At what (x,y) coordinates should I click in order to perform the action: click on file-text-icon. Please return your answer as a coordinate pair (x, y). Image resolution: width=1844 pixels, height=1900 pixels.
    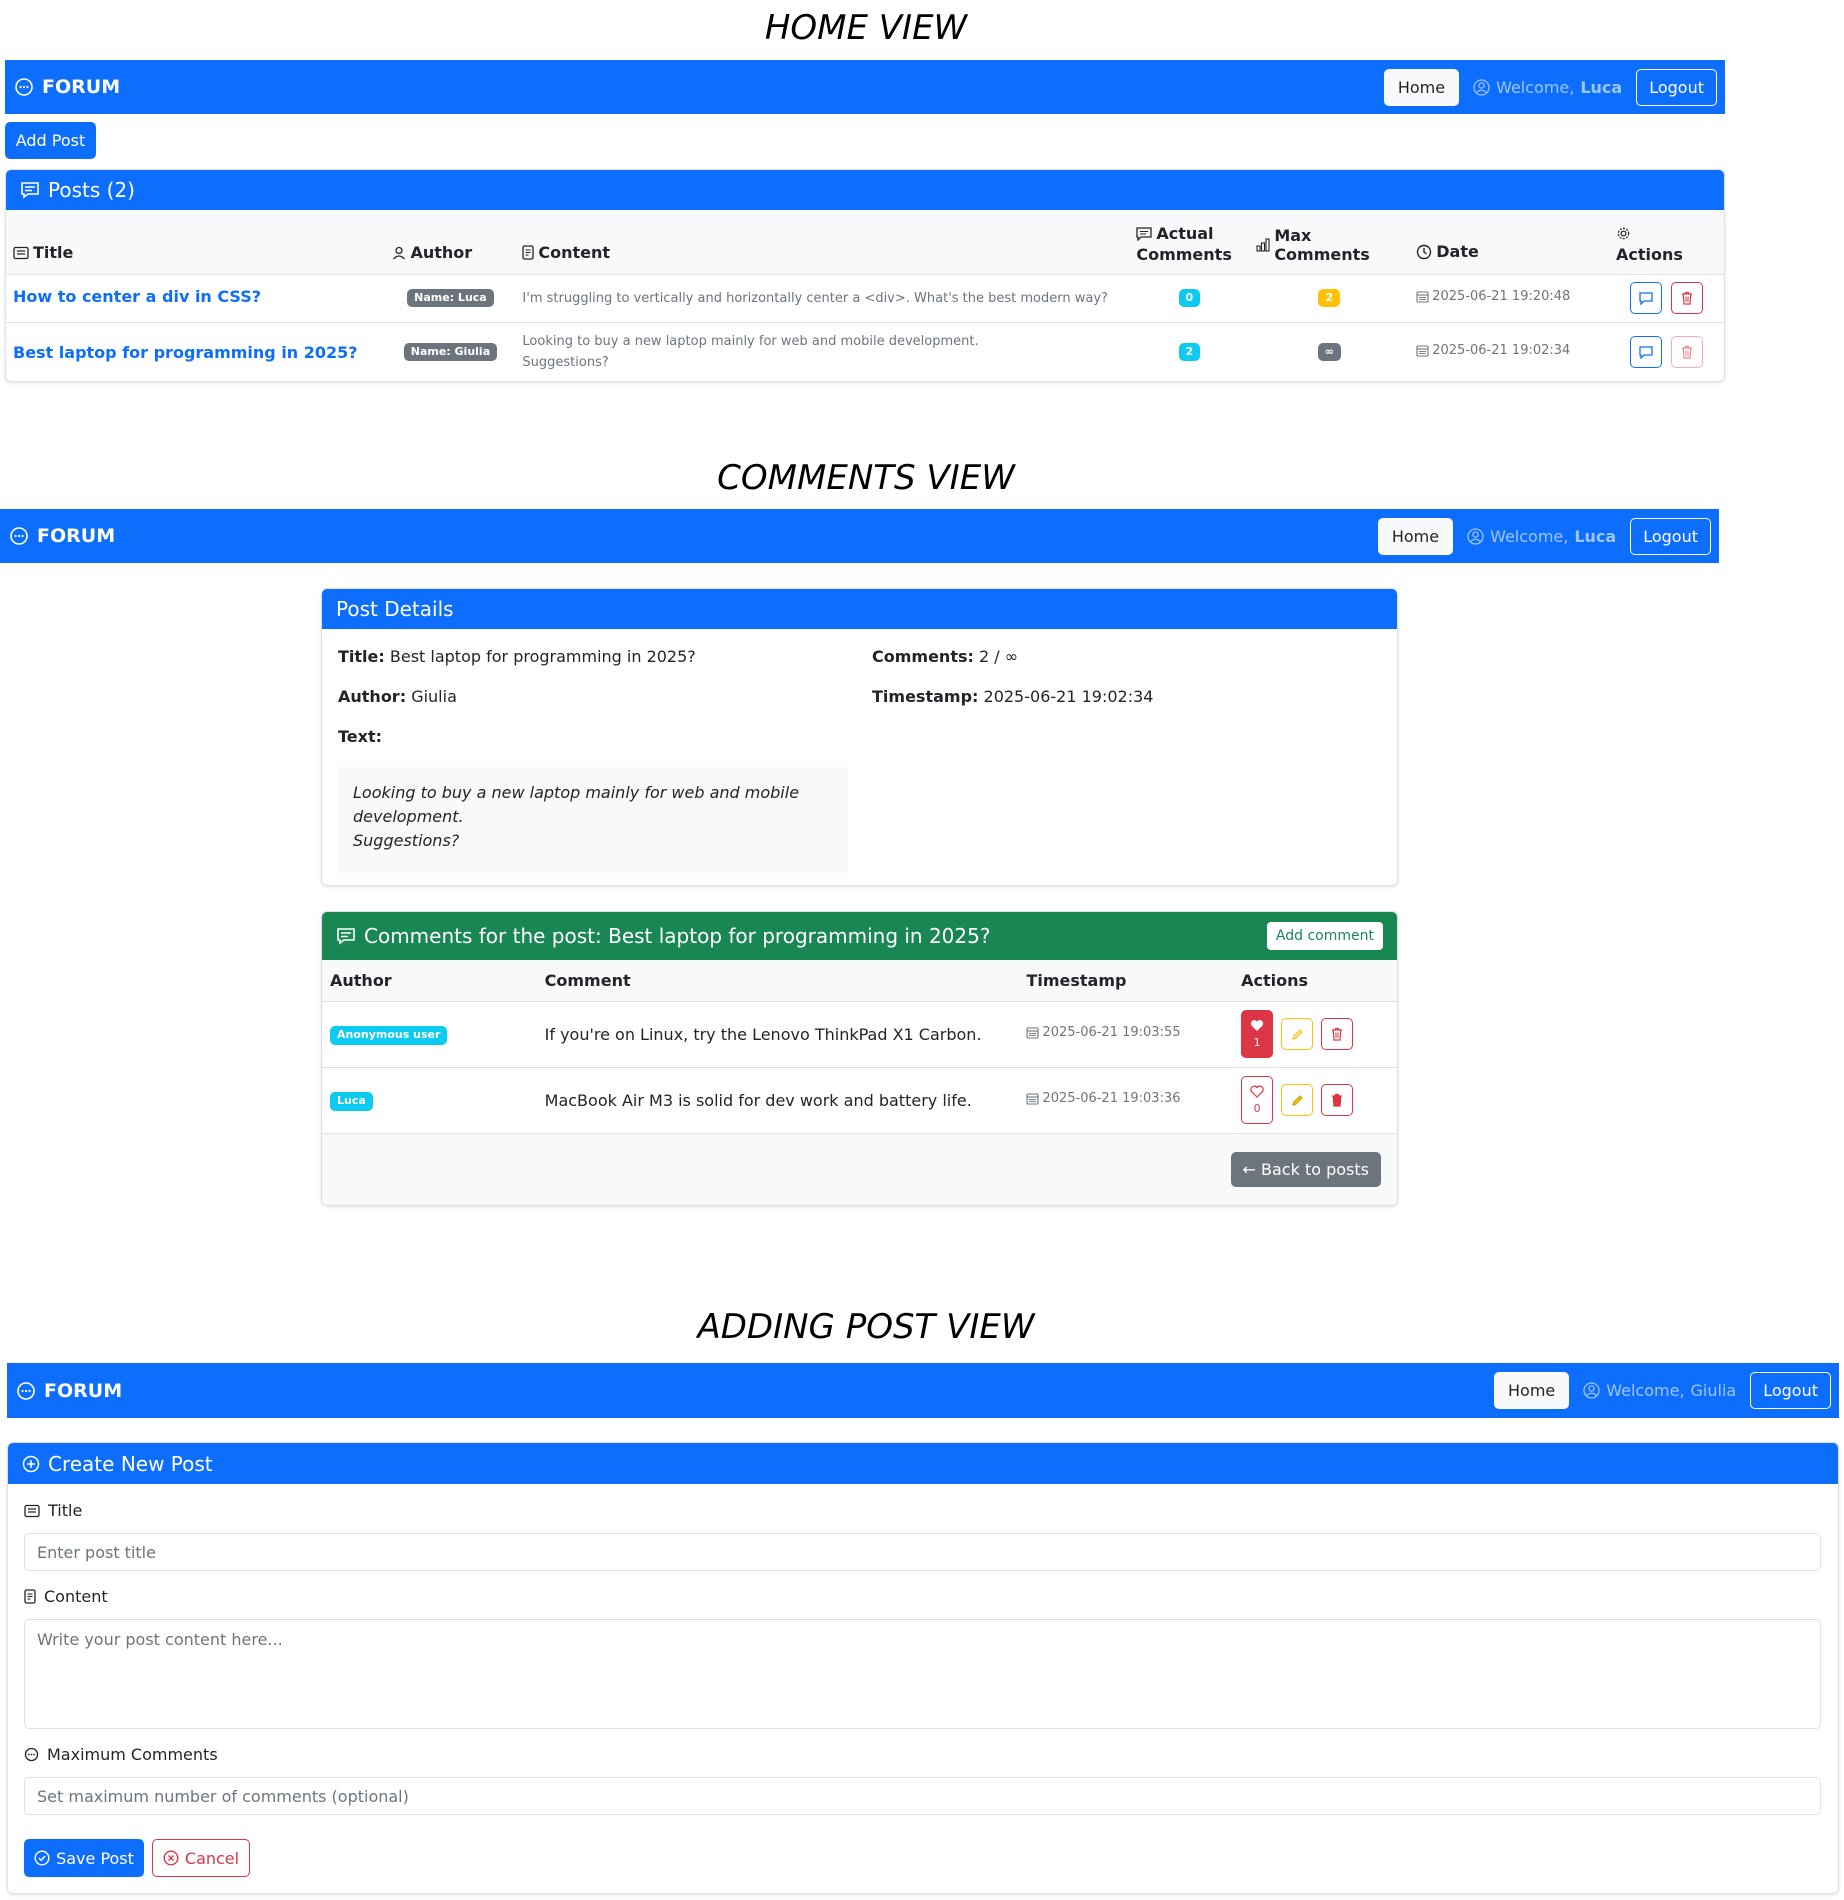
    Looking at the image, I should click on (30, 1596).